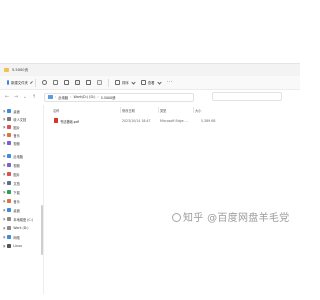 The height and width of the screenshot is (300, 320). I want to click on sidebar-scrollbar, so click(42, 230).